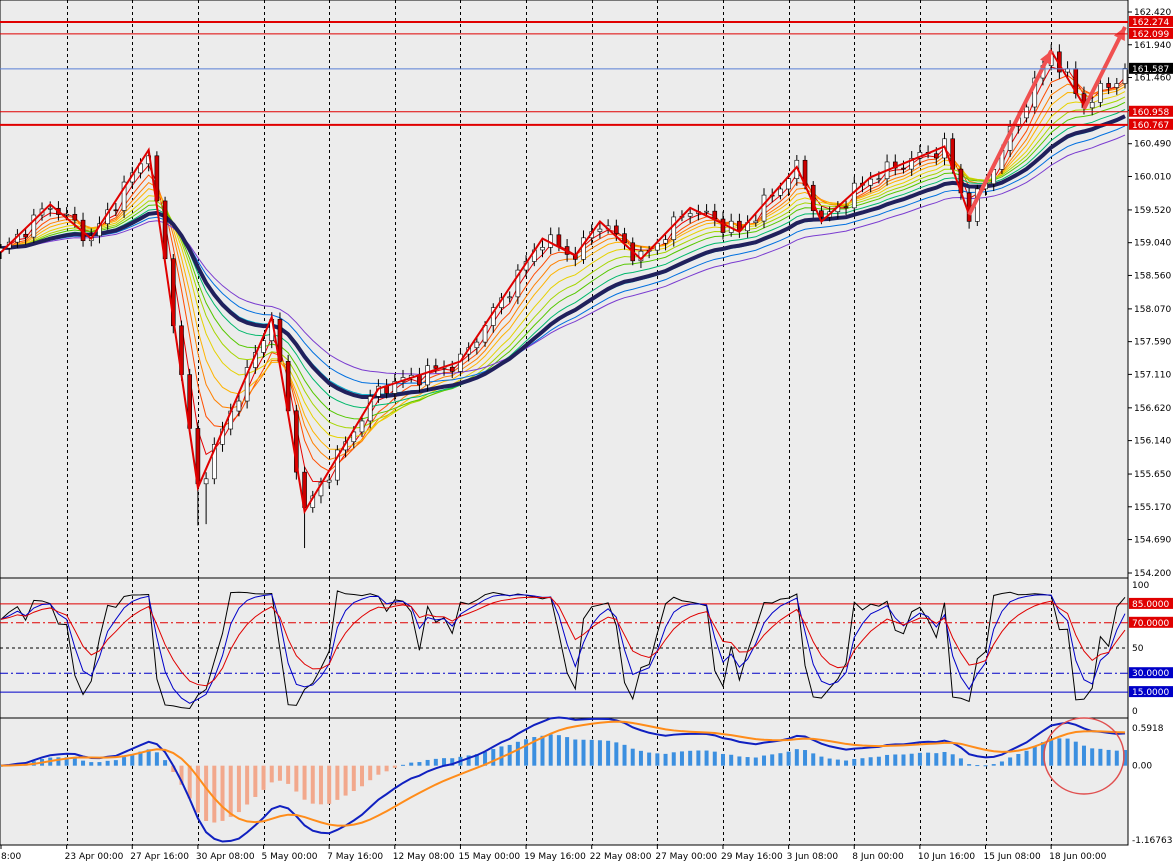 Image resolution: width=1176 pixels, height=862 pixels. Describe the element at coordinates (1152, 508) in the screenshot. I see `price-axis-tick-label: 155.170` at that location.